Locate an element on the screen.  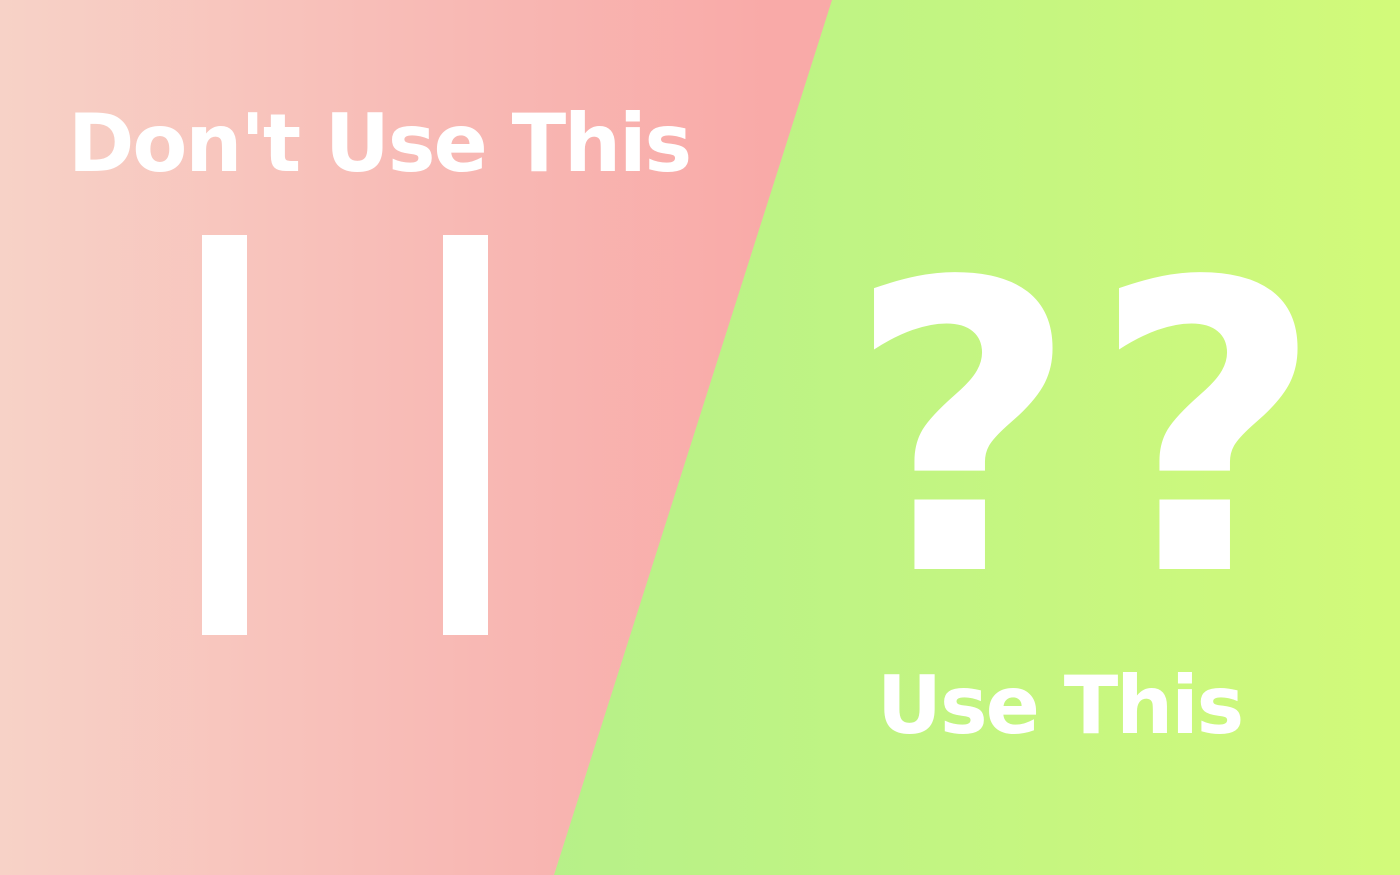
use-this-title: Use This is located at coordinates (1060, 705).